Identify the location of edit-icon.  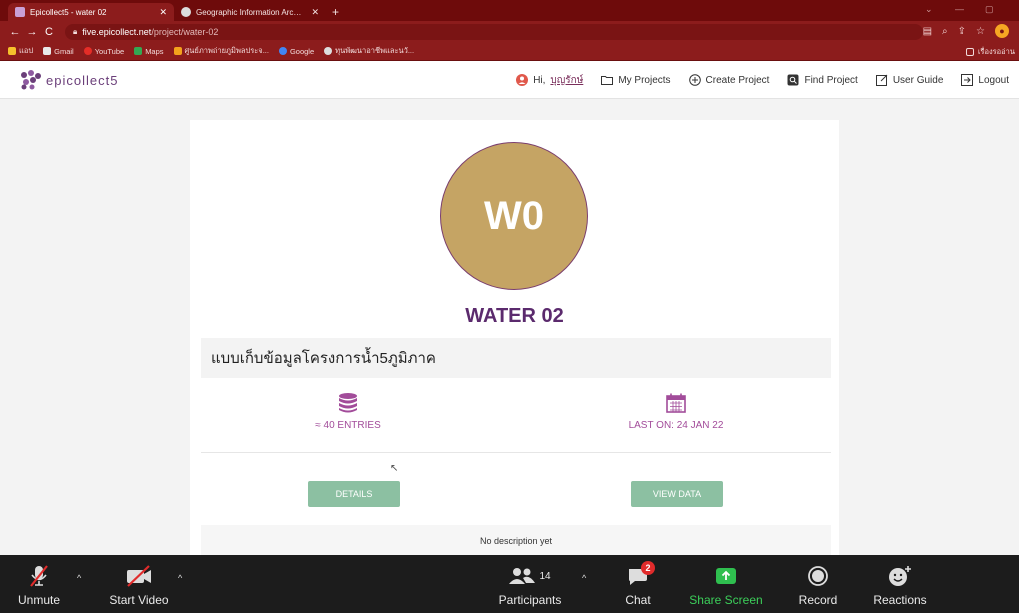
(881, 80).